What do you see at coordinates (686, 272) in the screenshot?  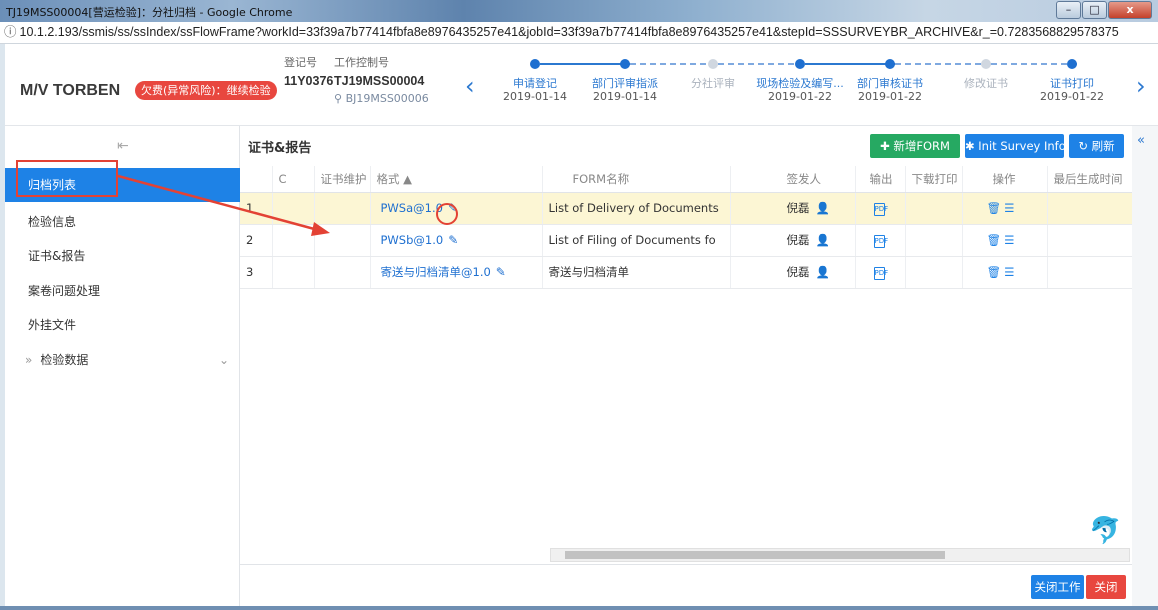 I see `table-row: 3 寄送与归档清单@1.0 ✎ 寄送与归档清单 倪磊 👤 PDF 🗑☰` at bounding box center [686, 272].